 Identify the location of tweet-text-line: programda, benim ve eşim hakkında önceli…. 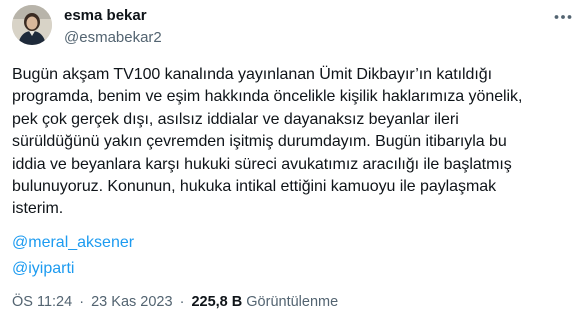
(267, 97).